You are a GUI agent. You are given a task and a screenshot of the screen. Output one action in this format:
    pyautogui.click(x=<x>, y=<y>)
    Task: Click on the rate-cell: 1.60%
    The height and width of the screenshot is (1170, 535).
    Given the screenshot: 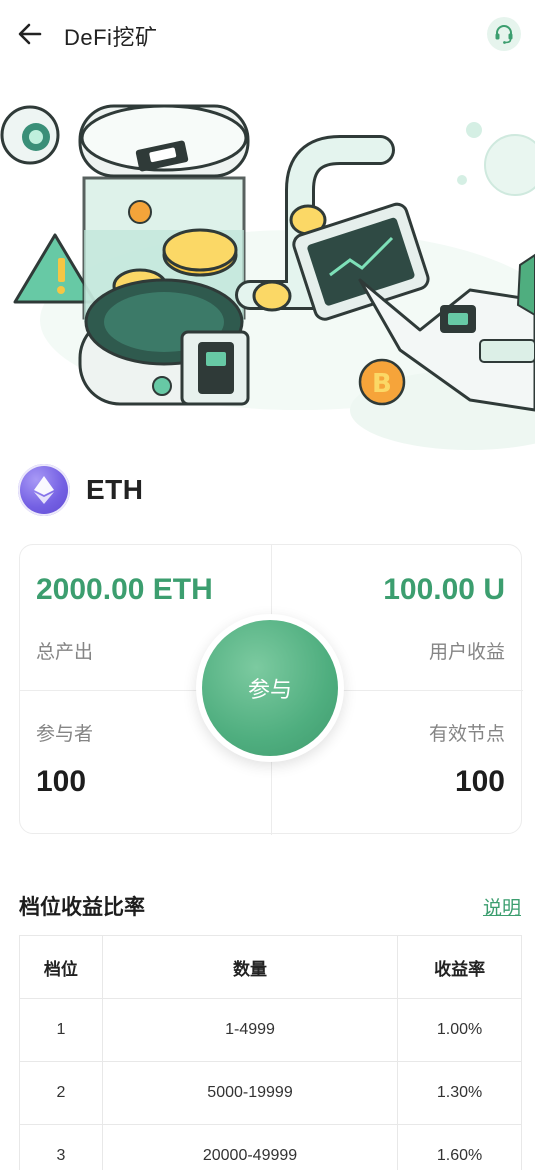 What is the action you would take?
    pyautogui.click(x=459, y=1147)
    